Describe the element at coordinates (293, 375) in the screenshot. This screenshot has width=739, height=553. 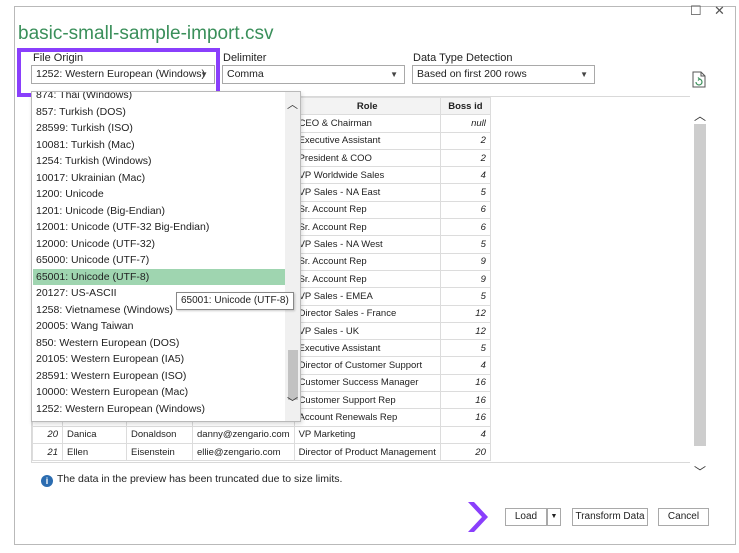
I see `dropdown-scrollbar-thumb` at that location.